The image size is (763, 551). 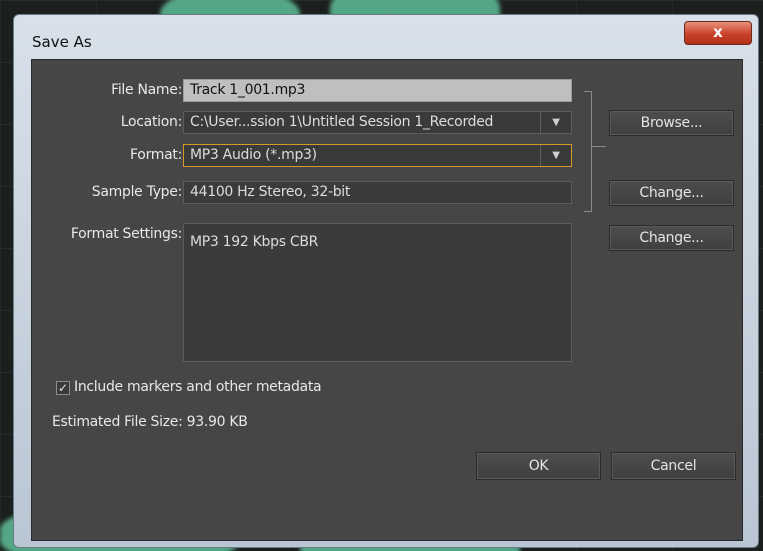 I want to click on sample-type-field: 44100 Hz Stereo, 32-bit, so click(x=377, y=192).